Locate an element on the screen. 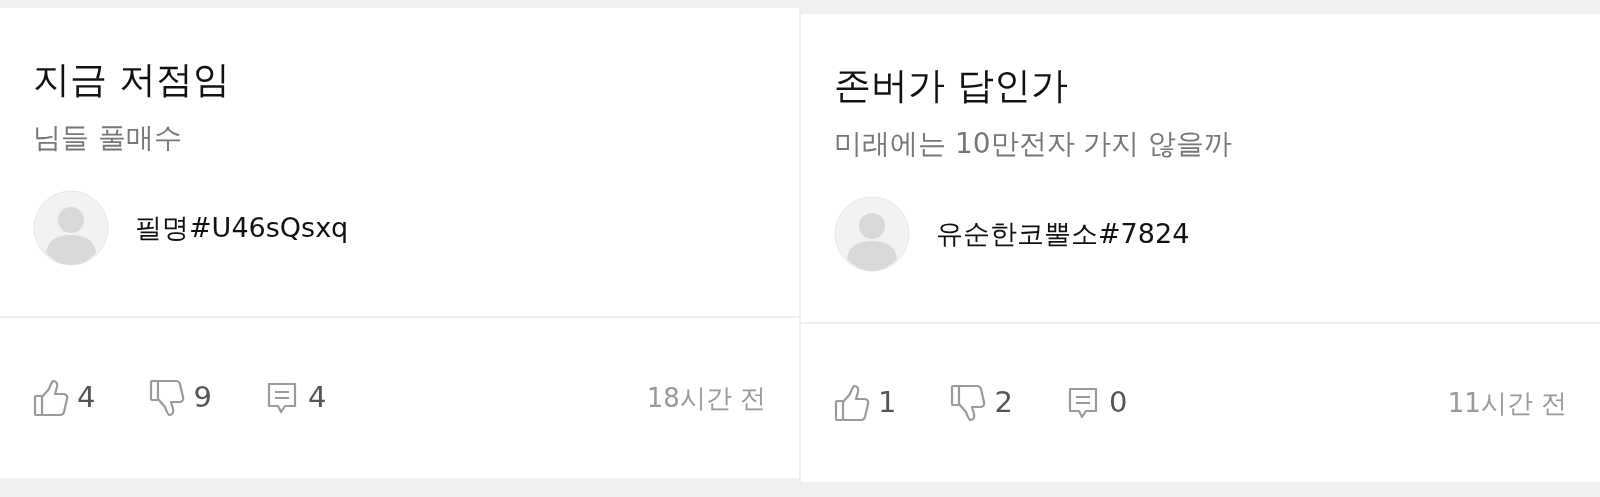  post-title: 지금 저점임 is located at coordinates (132, 80).